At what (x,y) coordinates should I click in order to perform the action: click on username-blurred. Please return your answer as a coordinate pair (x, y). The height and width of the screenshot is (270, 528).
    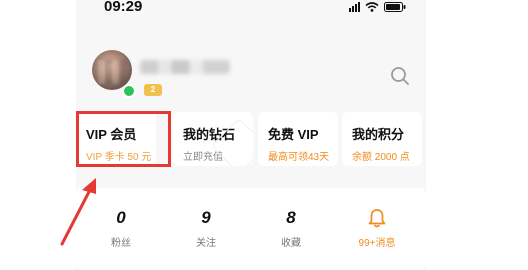
    Looking at the image, I should click on (185, 67).